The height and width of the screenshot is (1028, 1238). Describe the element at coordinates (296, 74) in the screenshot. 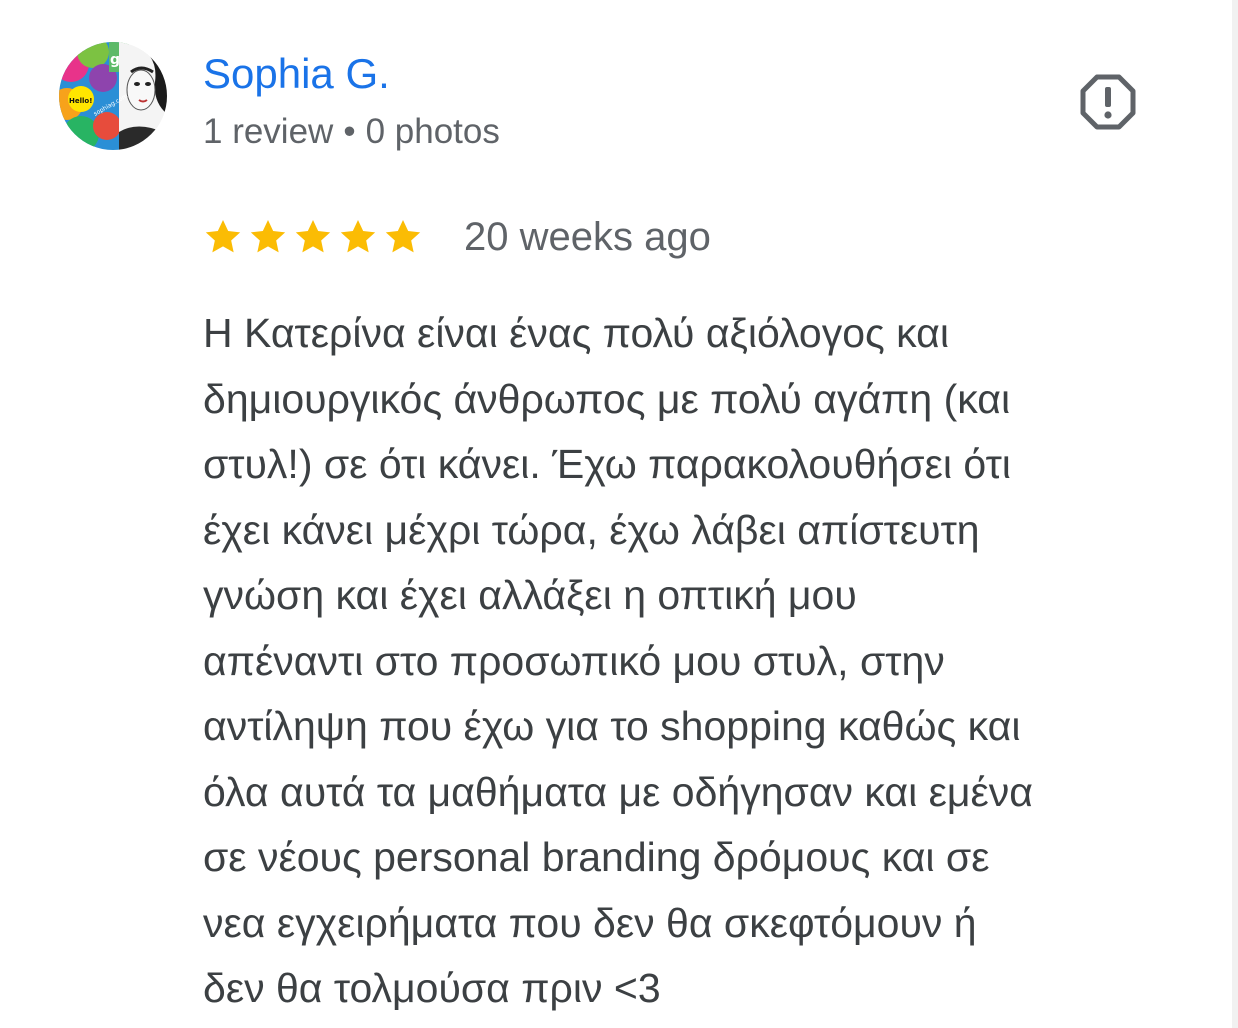

I see `reviewer-name: Sophia G.` at that location.